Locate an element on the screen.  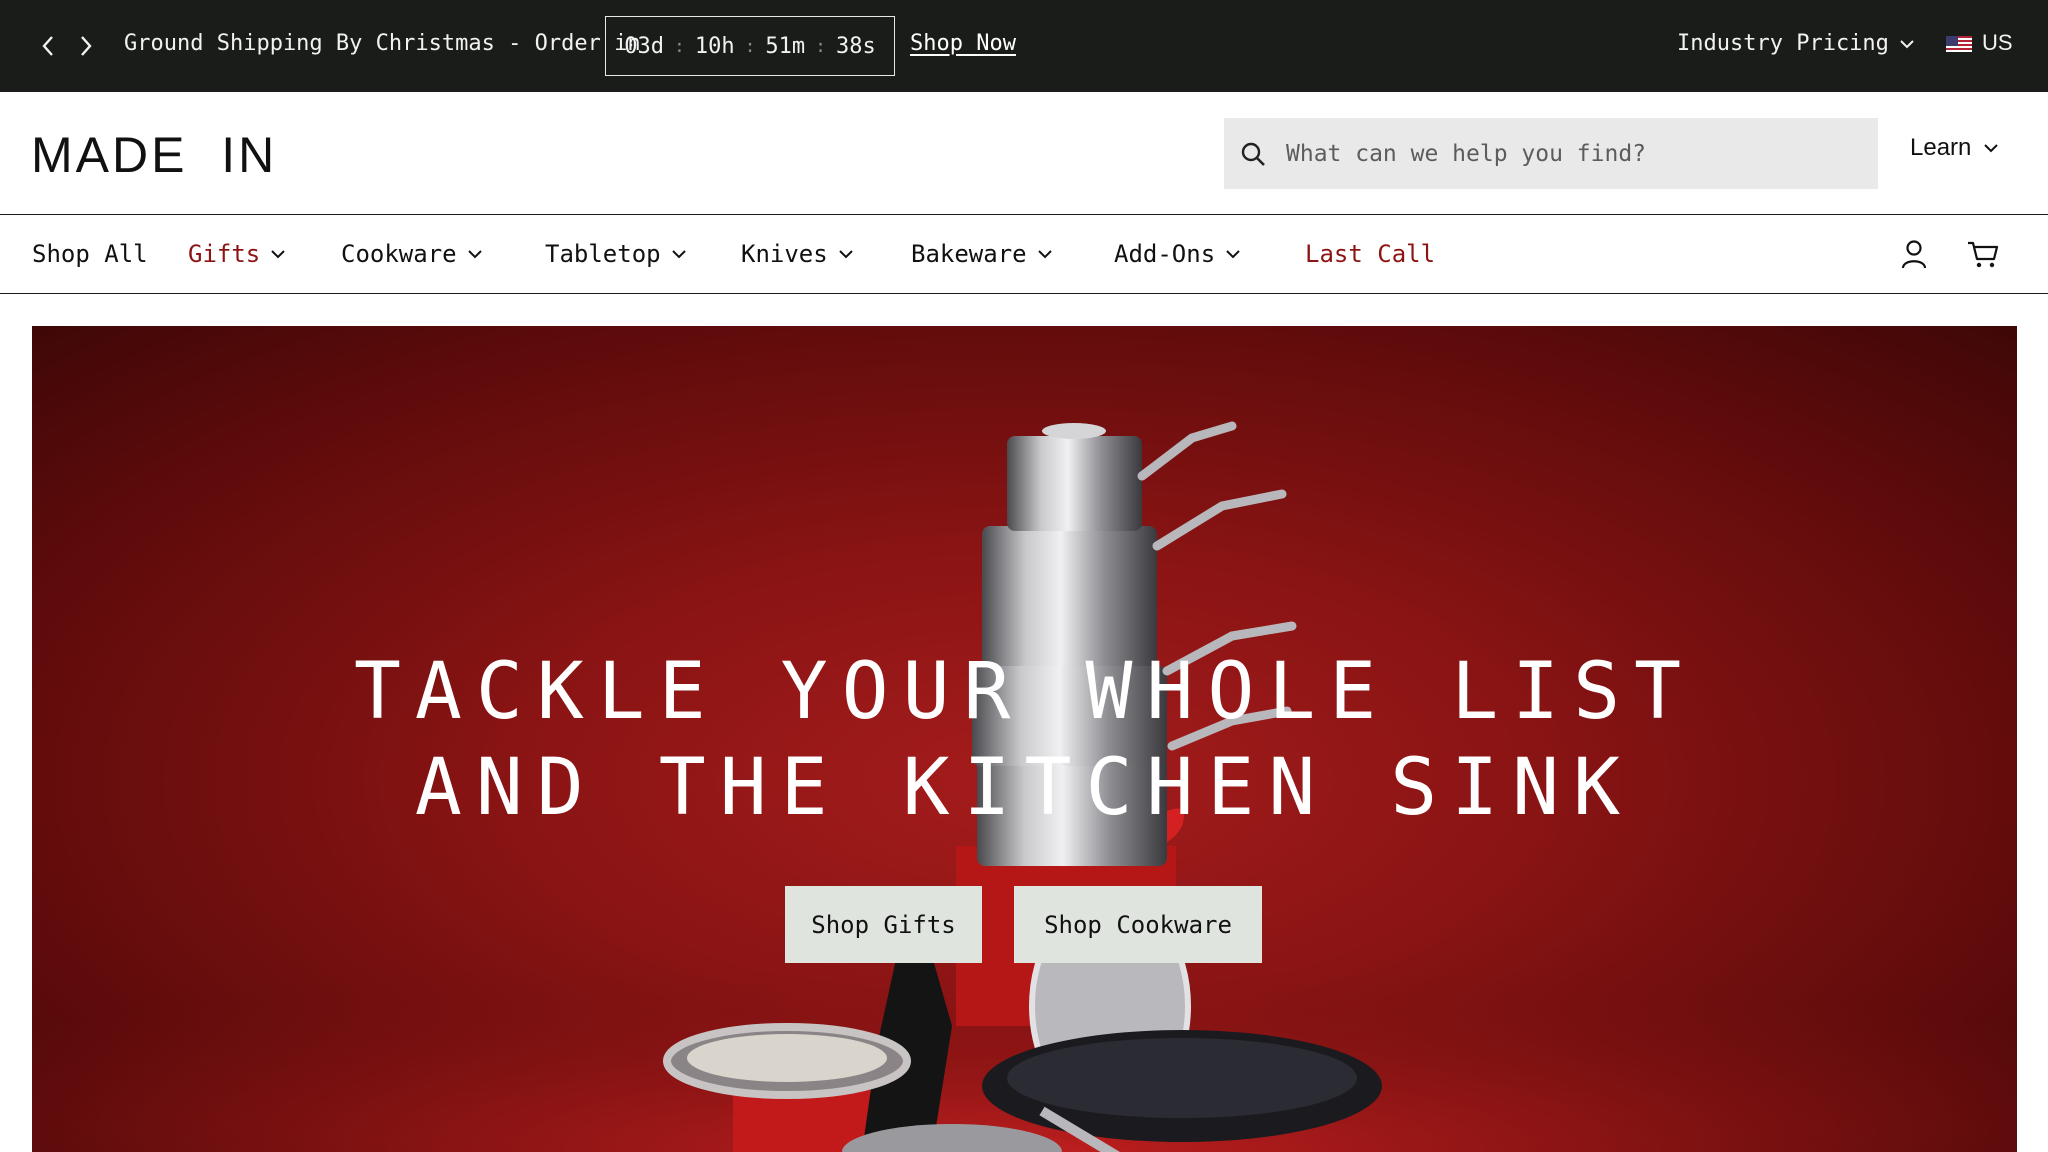
next-announcement-button is located at coordinates (86, 46).